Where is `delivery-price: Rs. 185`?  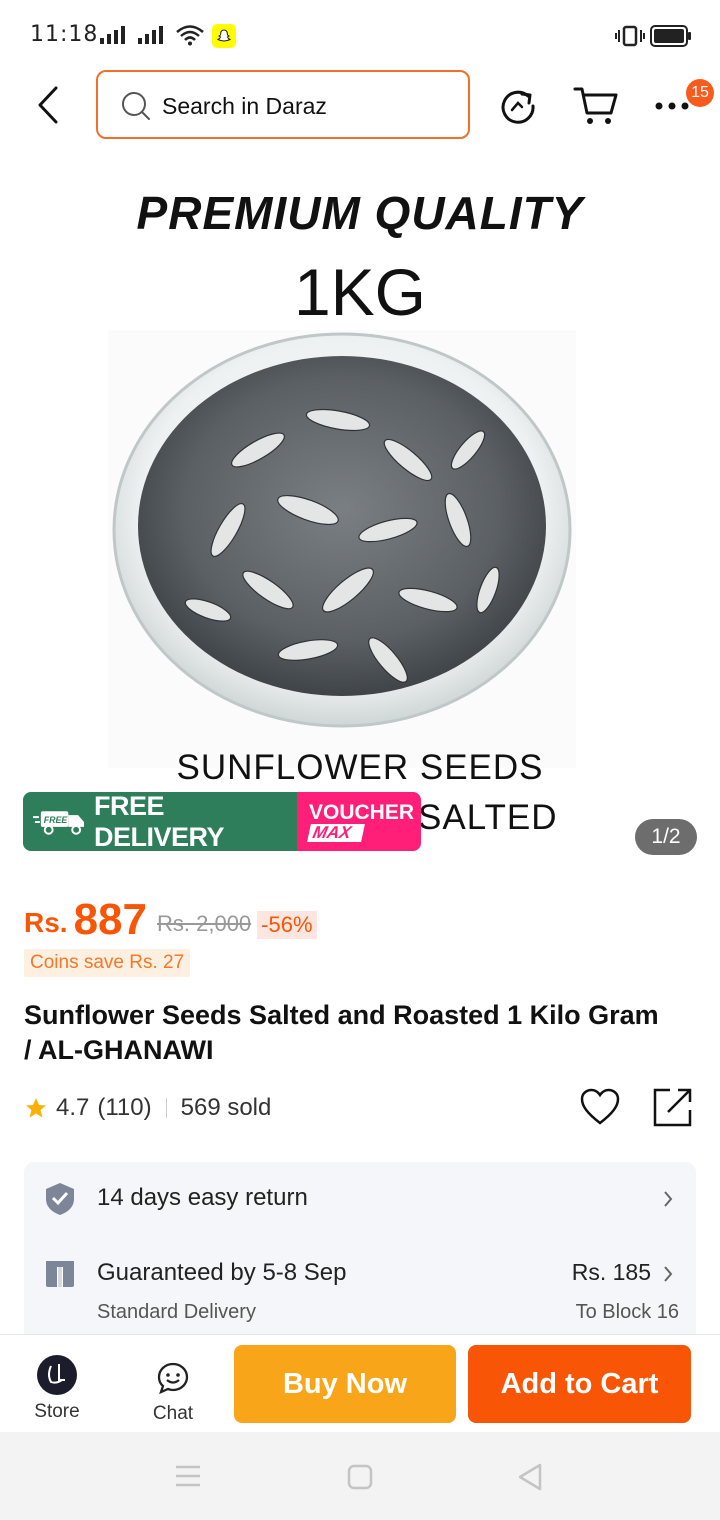
delivery-price: Rs. 185 is located at coordinates (611, 1272).